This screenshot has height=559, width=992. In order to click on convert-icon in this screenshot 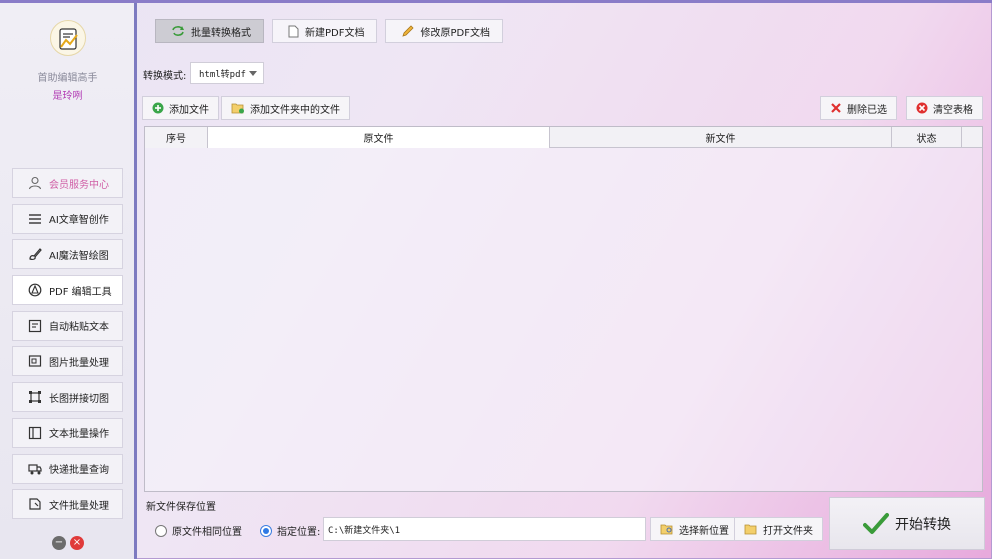, I will do `click(178, 31)`.